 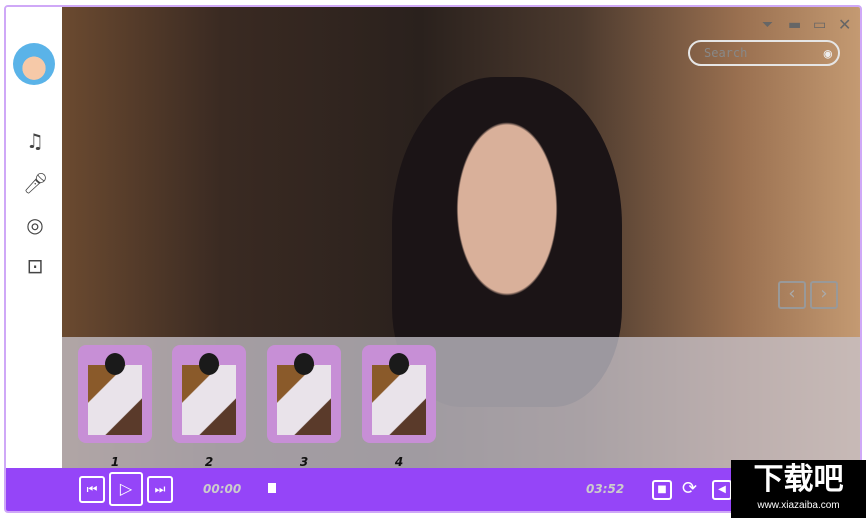 What do you see at coordinates (605, 489) in the screenshot?
I see `total-time: 03:52` at bounding box center [605, 489].